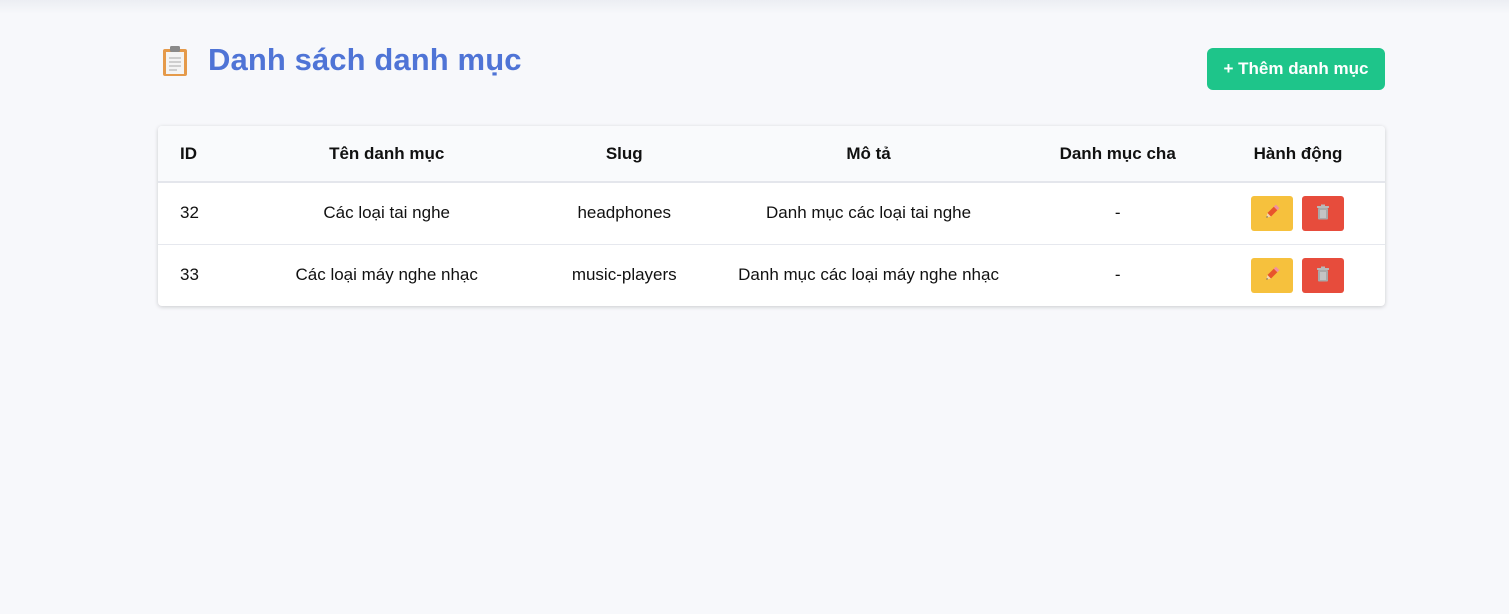  What do you see at coordinates (624, 275) in the screenshot?
I see `cell-slug: music-players` at bounding box center [624, 275].